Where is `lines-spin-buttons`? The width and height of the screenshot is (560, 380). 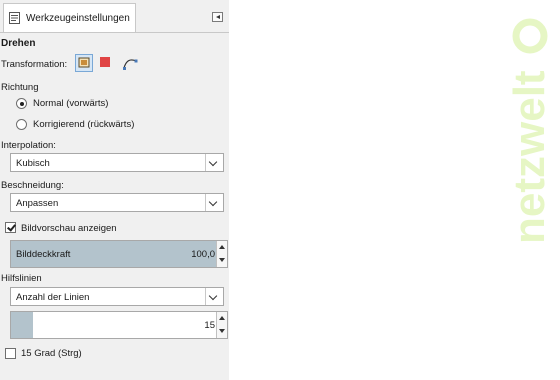 lines-spin-buttons is located at coordinates (221, 325).